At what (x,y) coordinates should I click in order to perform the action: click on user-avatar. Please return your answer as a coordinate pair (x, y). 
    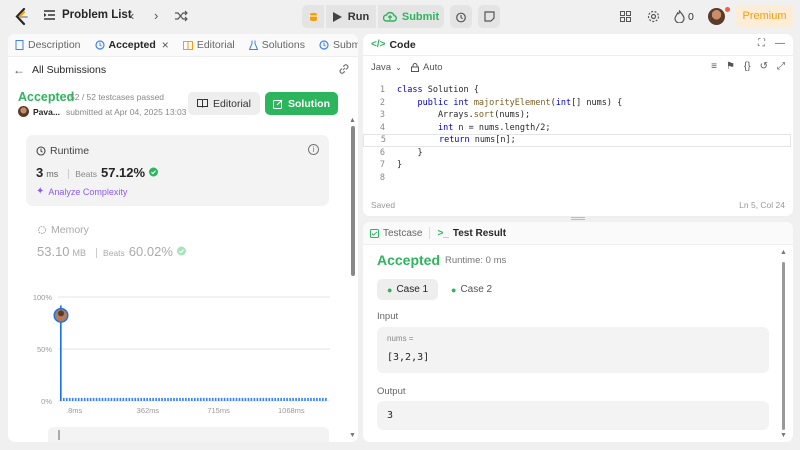
    Looking at the image, I should click on (716, 16).